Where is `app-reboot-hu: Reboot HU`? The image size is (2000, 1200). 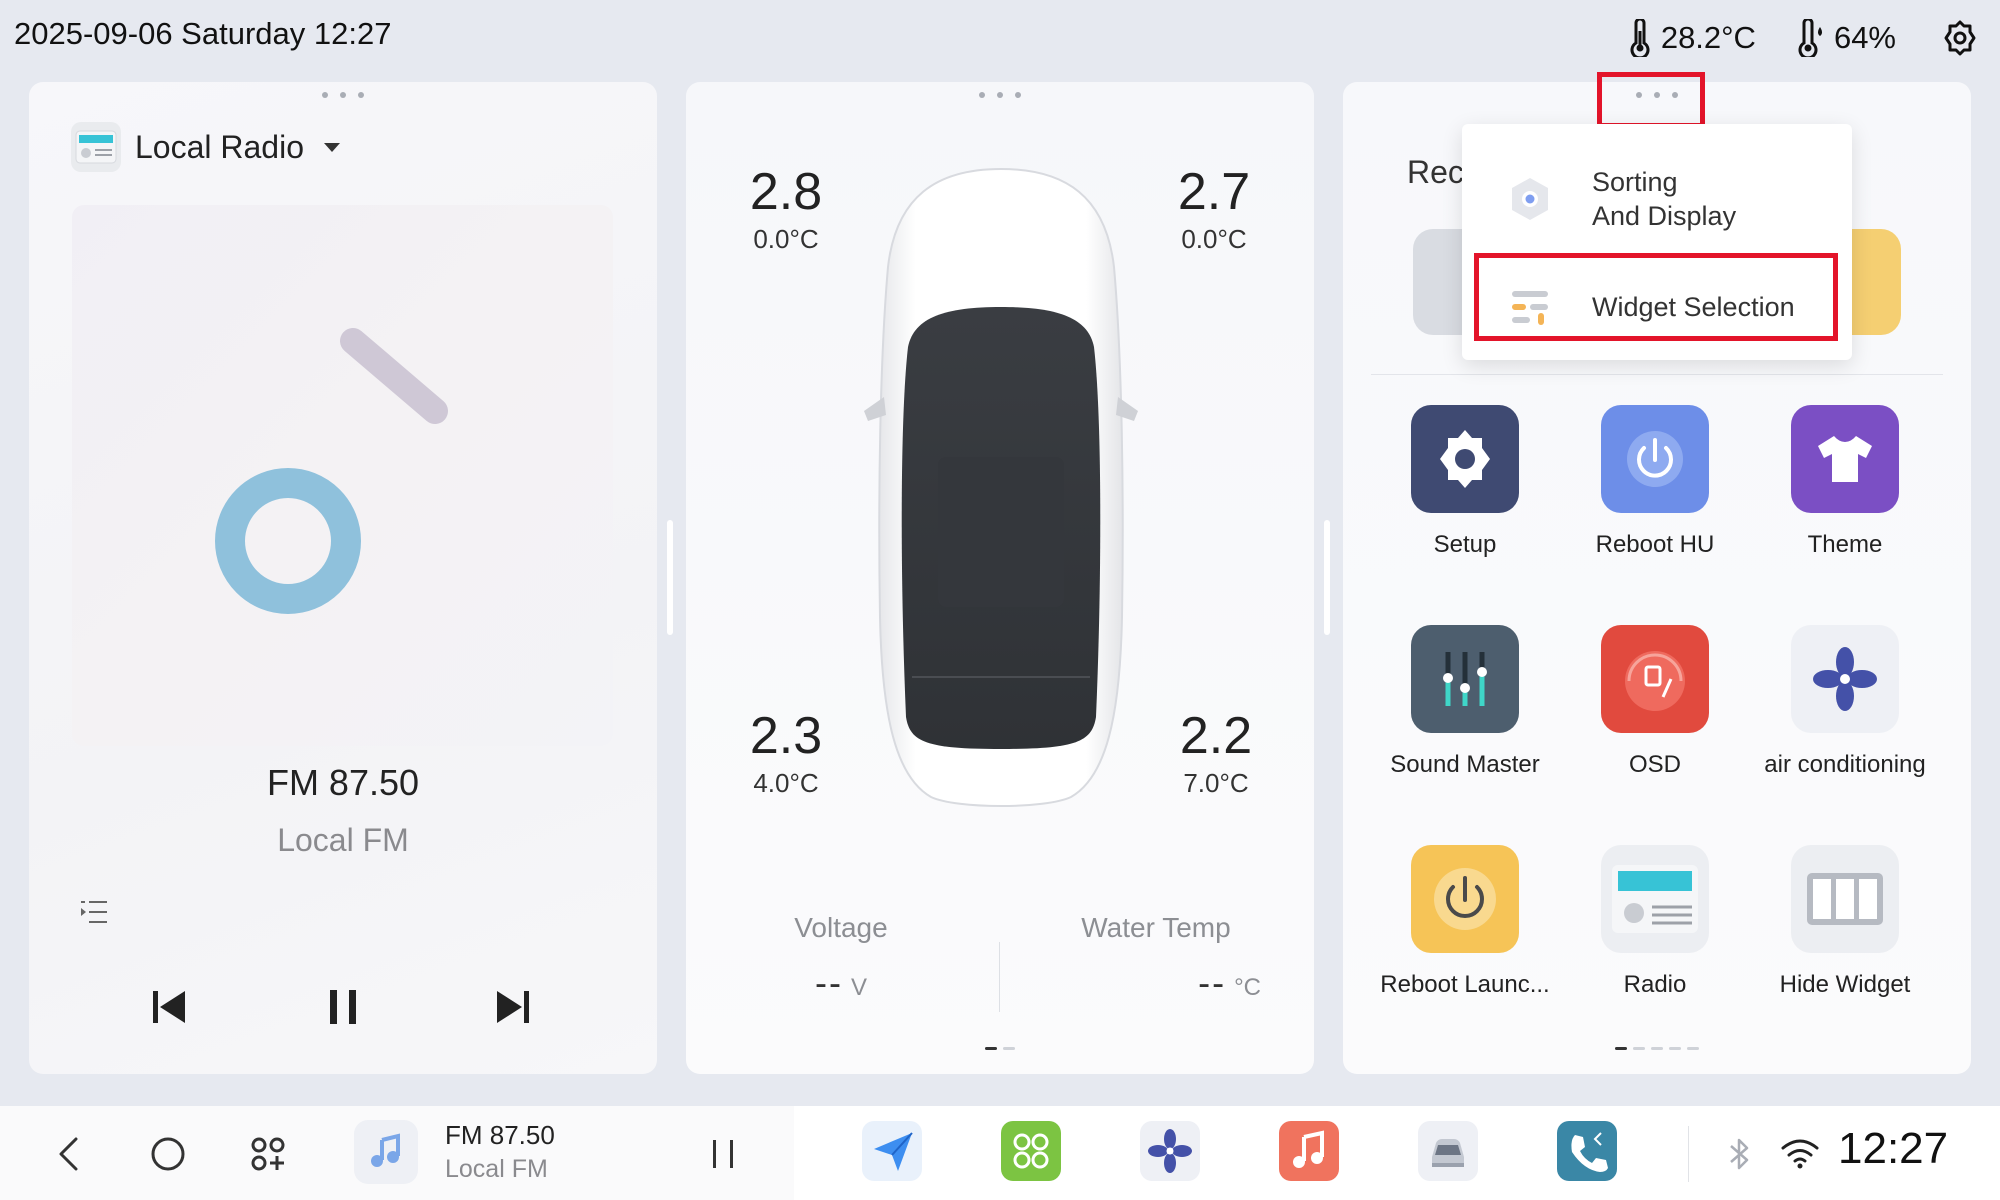 app-reboot-hu: Reboot HU is located at coordinates (1655, 482).